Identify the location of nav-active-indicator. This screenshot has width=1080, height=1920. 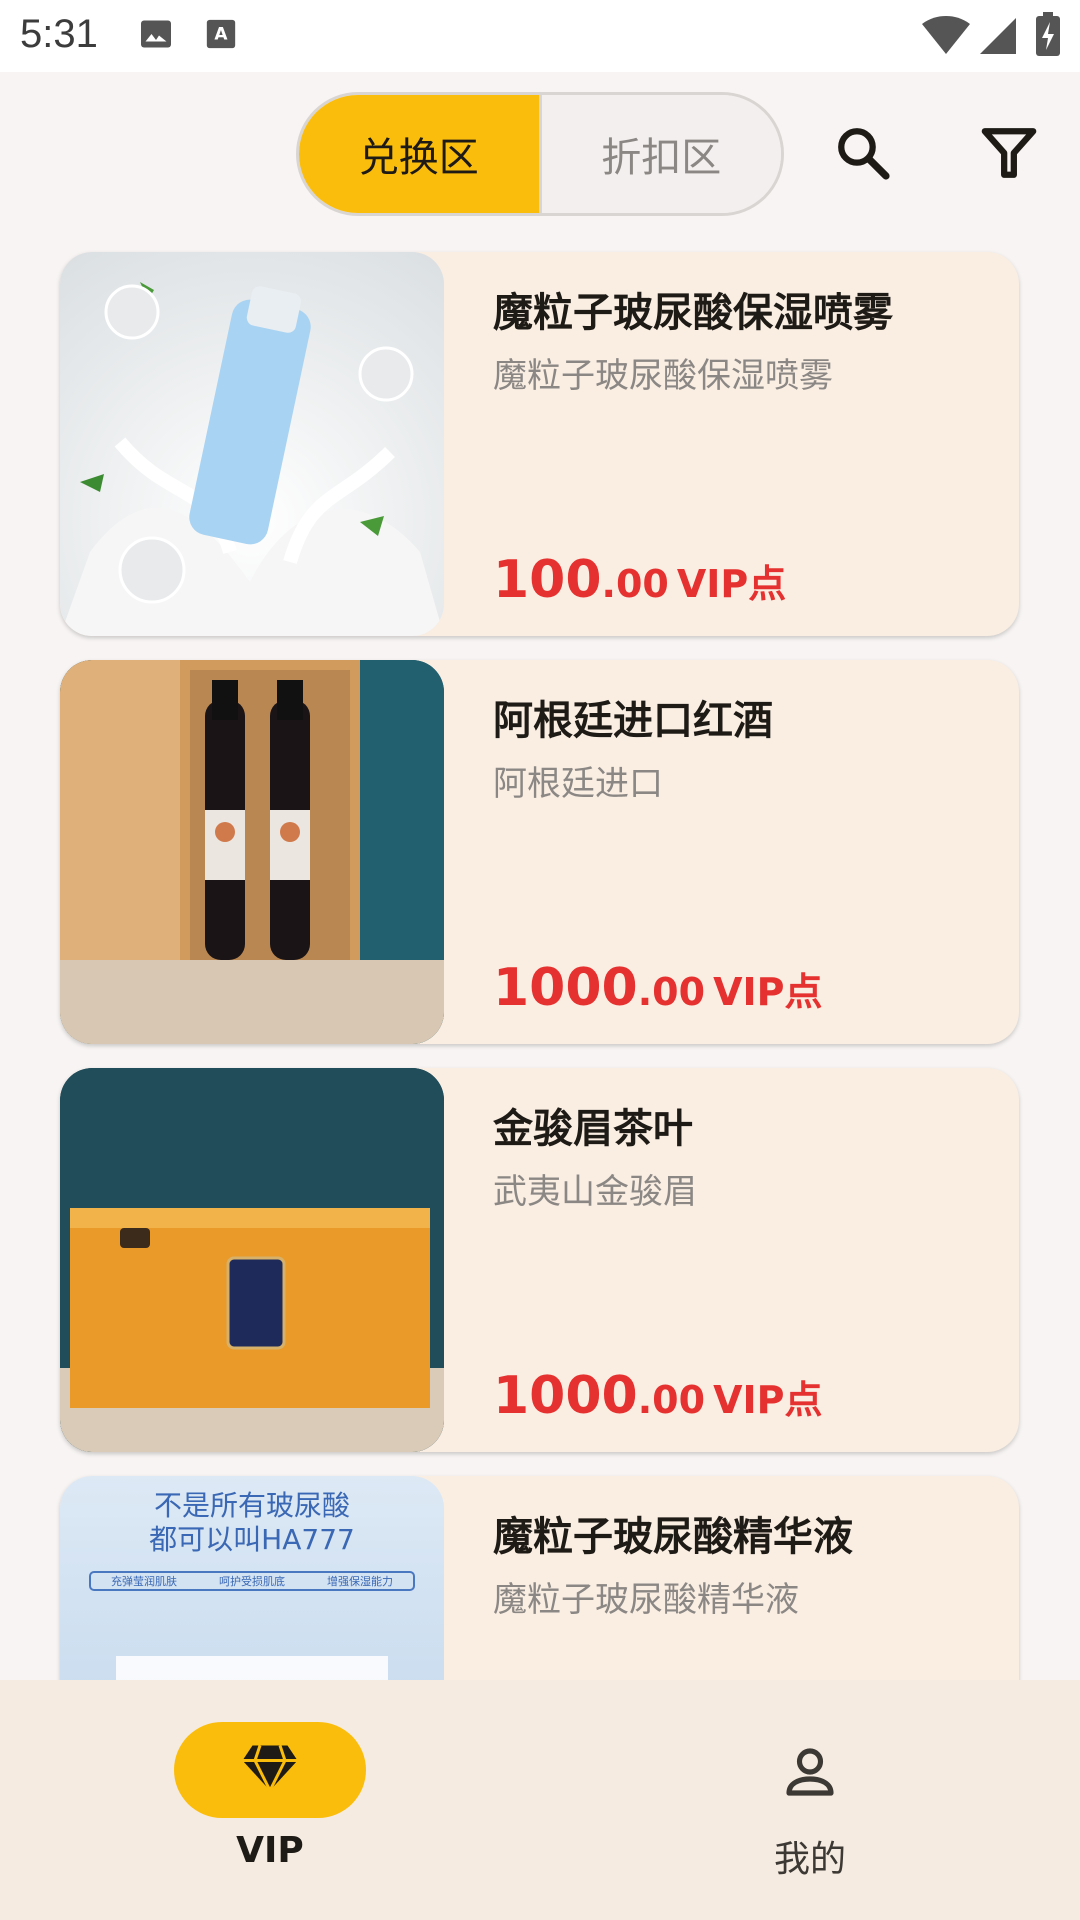
(270, 1770).